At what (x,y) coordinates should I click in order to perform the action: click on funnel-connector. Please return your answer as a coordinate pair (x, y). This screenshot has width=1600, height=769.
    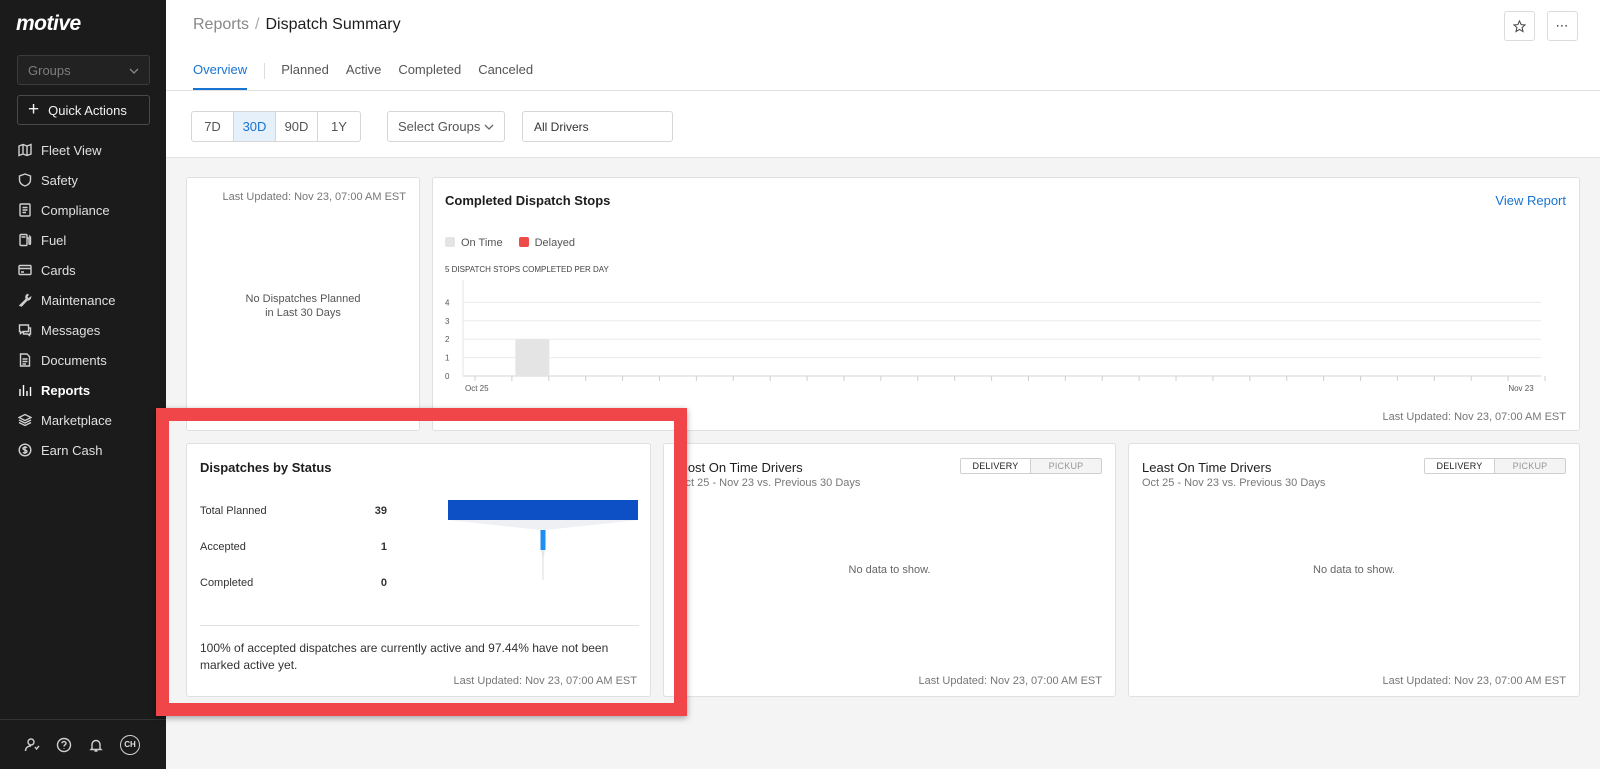
    Looking at the image, I should click on (543, 525).